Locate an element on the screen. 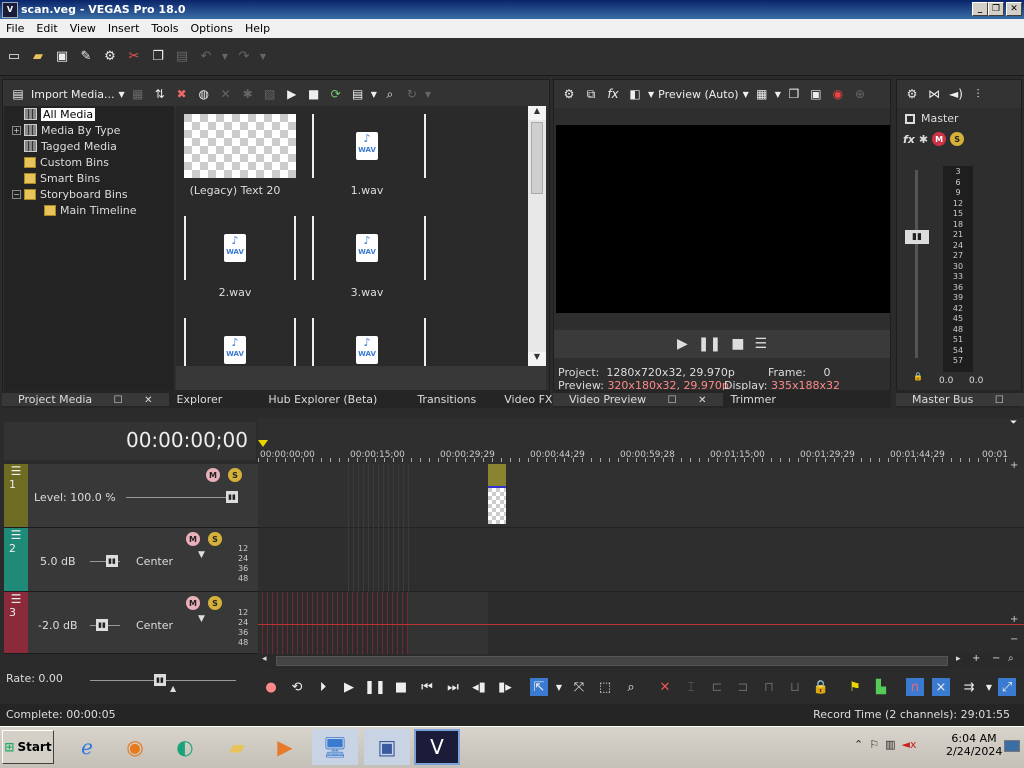 Image resolution: width=1024 pixels, height=768 pixels. redo-dropdown-icon: ▼ is located at coordinates (263, 57).